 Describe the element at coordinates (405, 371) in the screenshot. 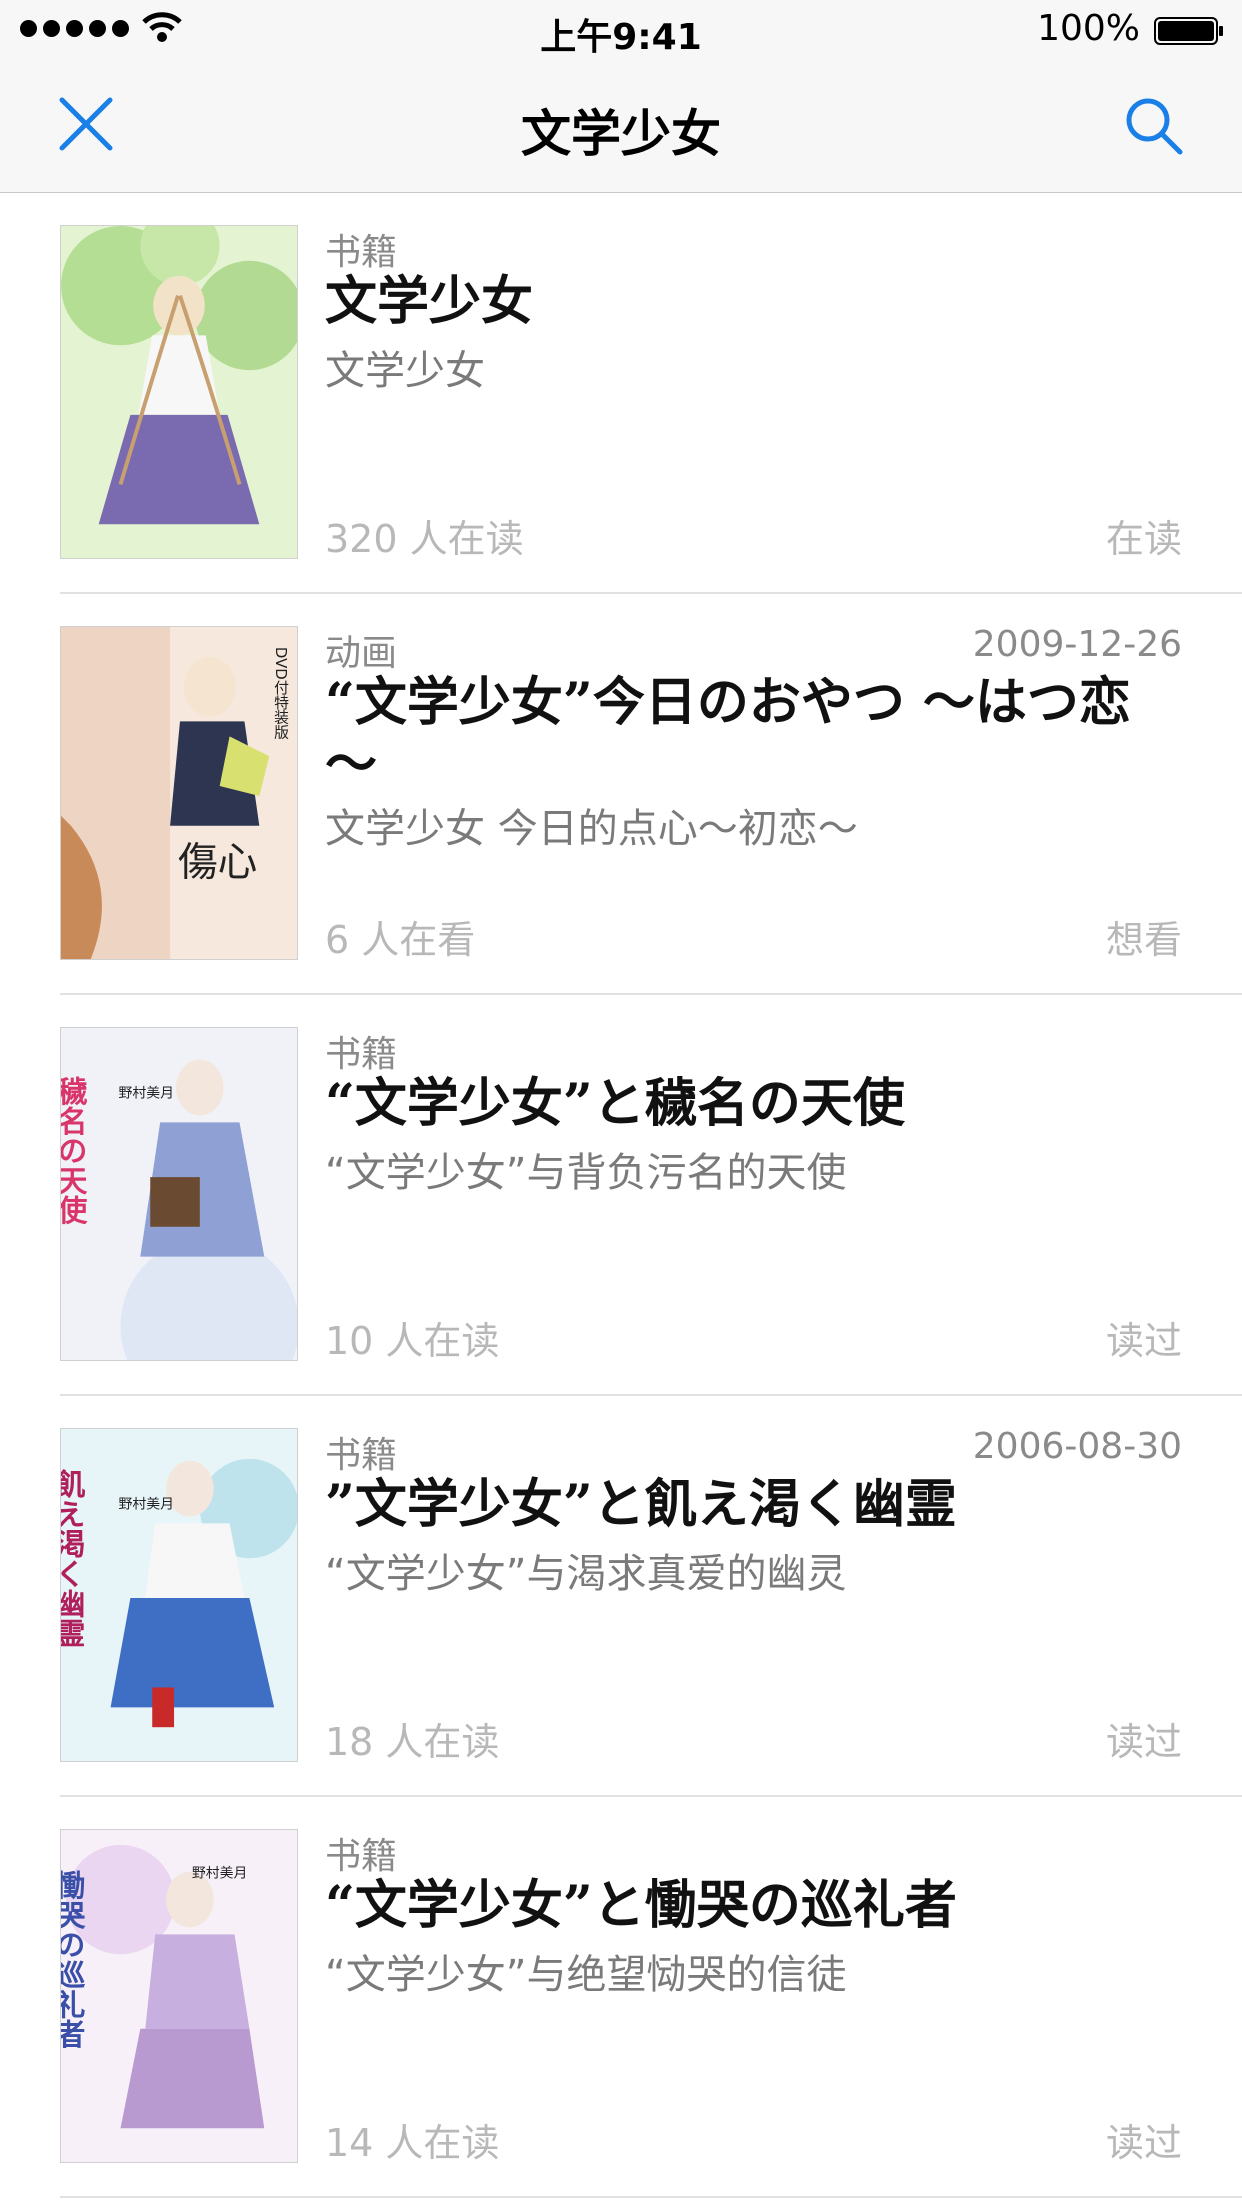

I see `result-subtitle: 文学少女` at that location.